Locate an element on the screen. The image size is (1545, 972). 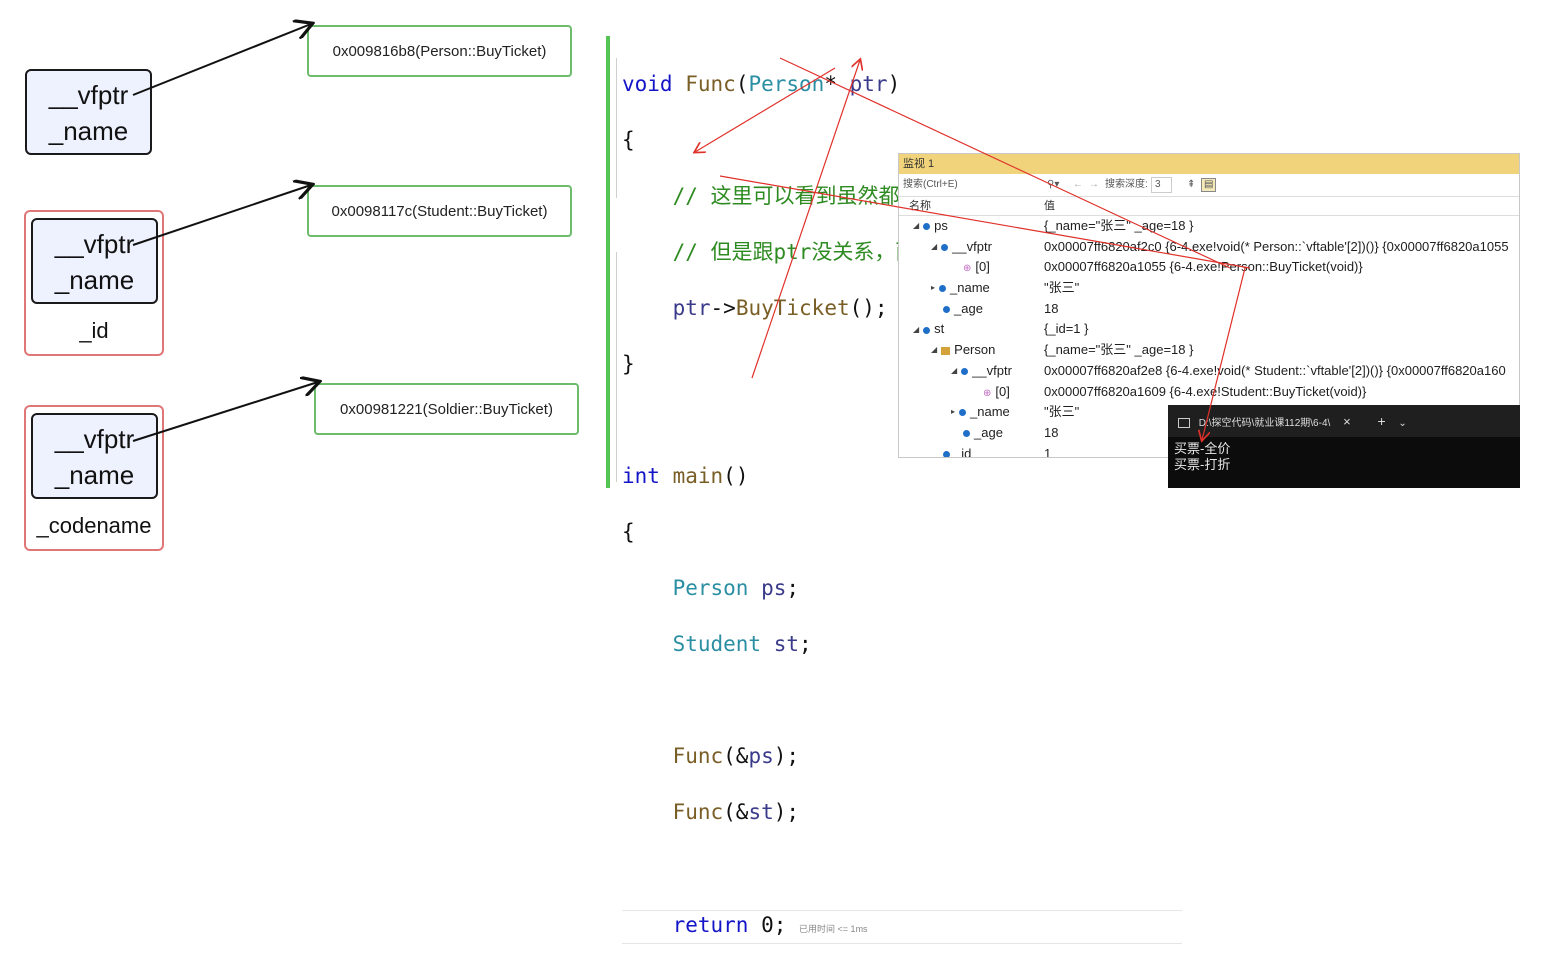
code-line-call-ps: Func(&ps); is located at coordinates (736, 756).